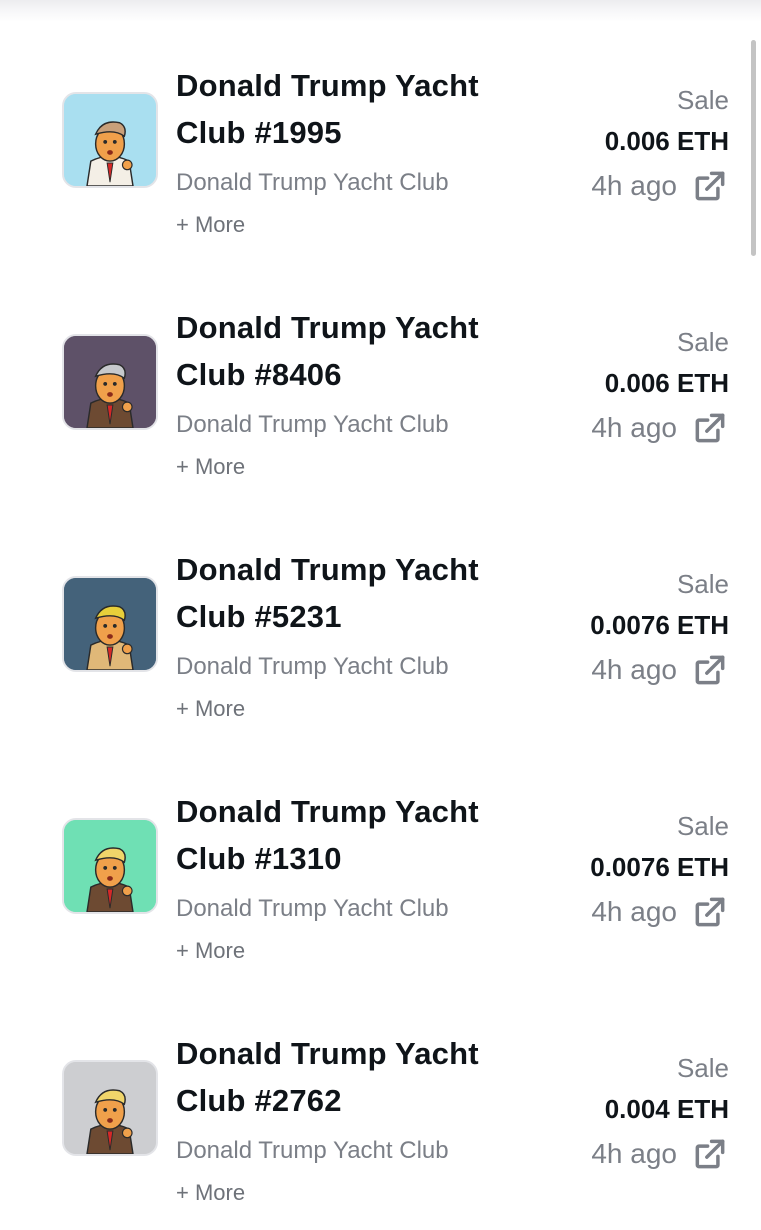  I want to click on nft-title: Donald Trump Yacht Club #2762, so click(351, 1077).